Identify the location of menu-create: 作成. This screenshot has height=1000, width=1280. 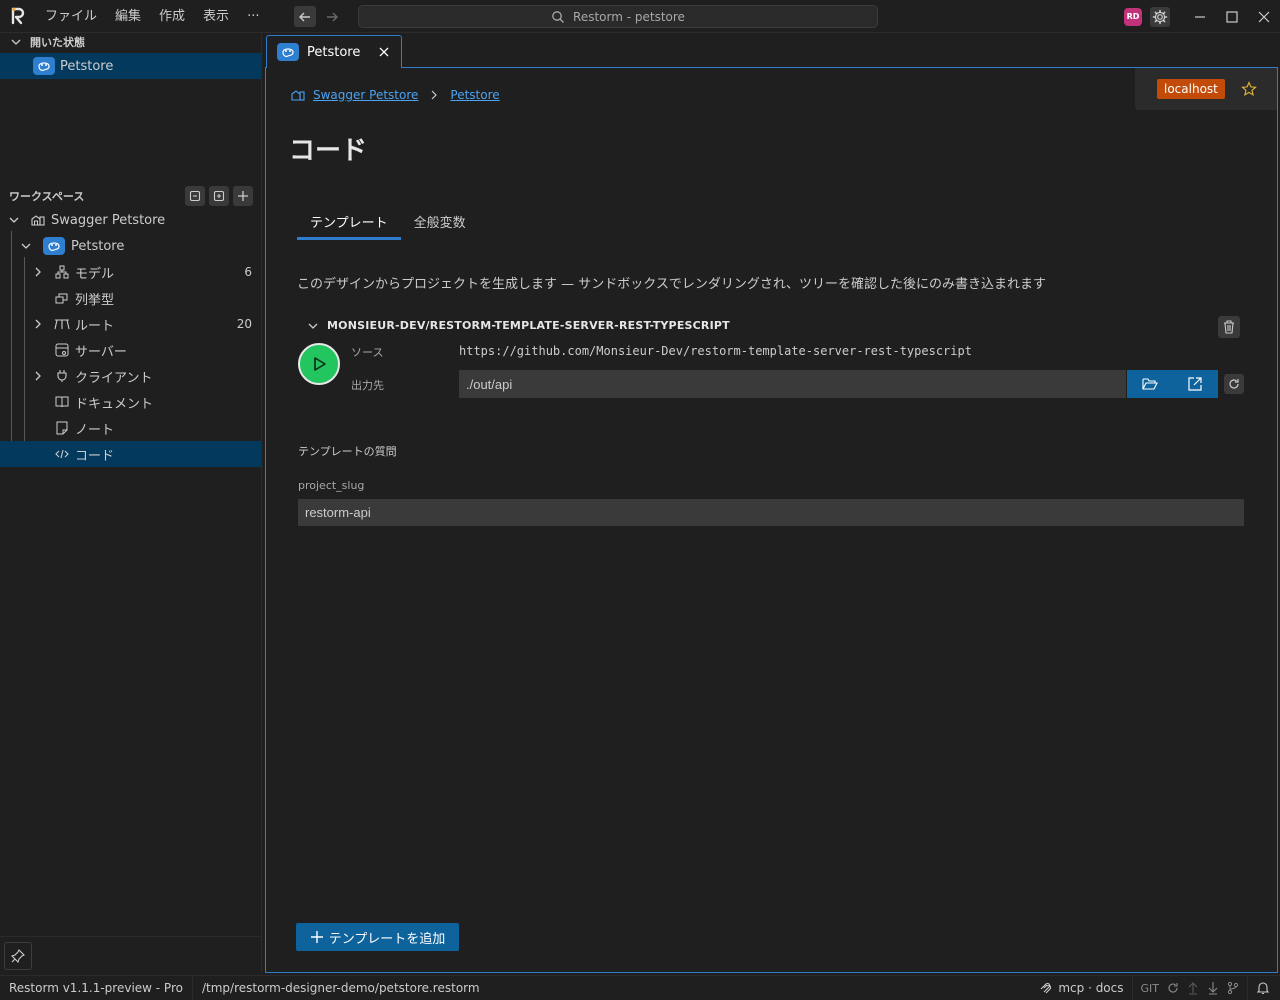
(172, 16).